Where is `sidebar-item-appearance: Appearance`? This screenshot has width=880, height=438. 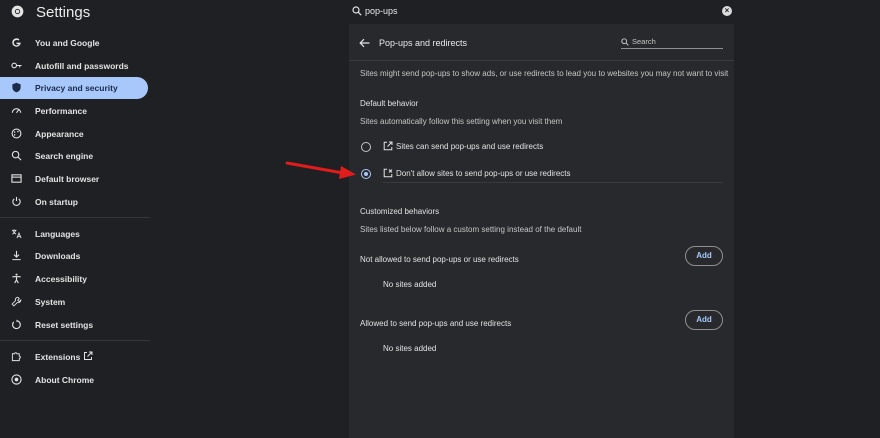
sidebar-item-appearance: Appearance is located at coordinates (74, 134).